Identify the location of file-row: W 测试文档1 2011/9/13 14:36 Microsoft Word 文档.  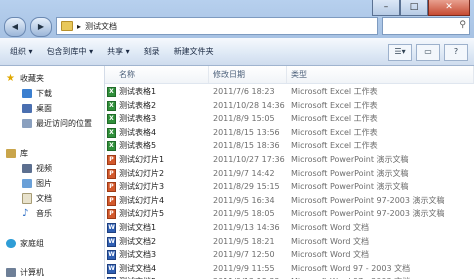
(289, 227).